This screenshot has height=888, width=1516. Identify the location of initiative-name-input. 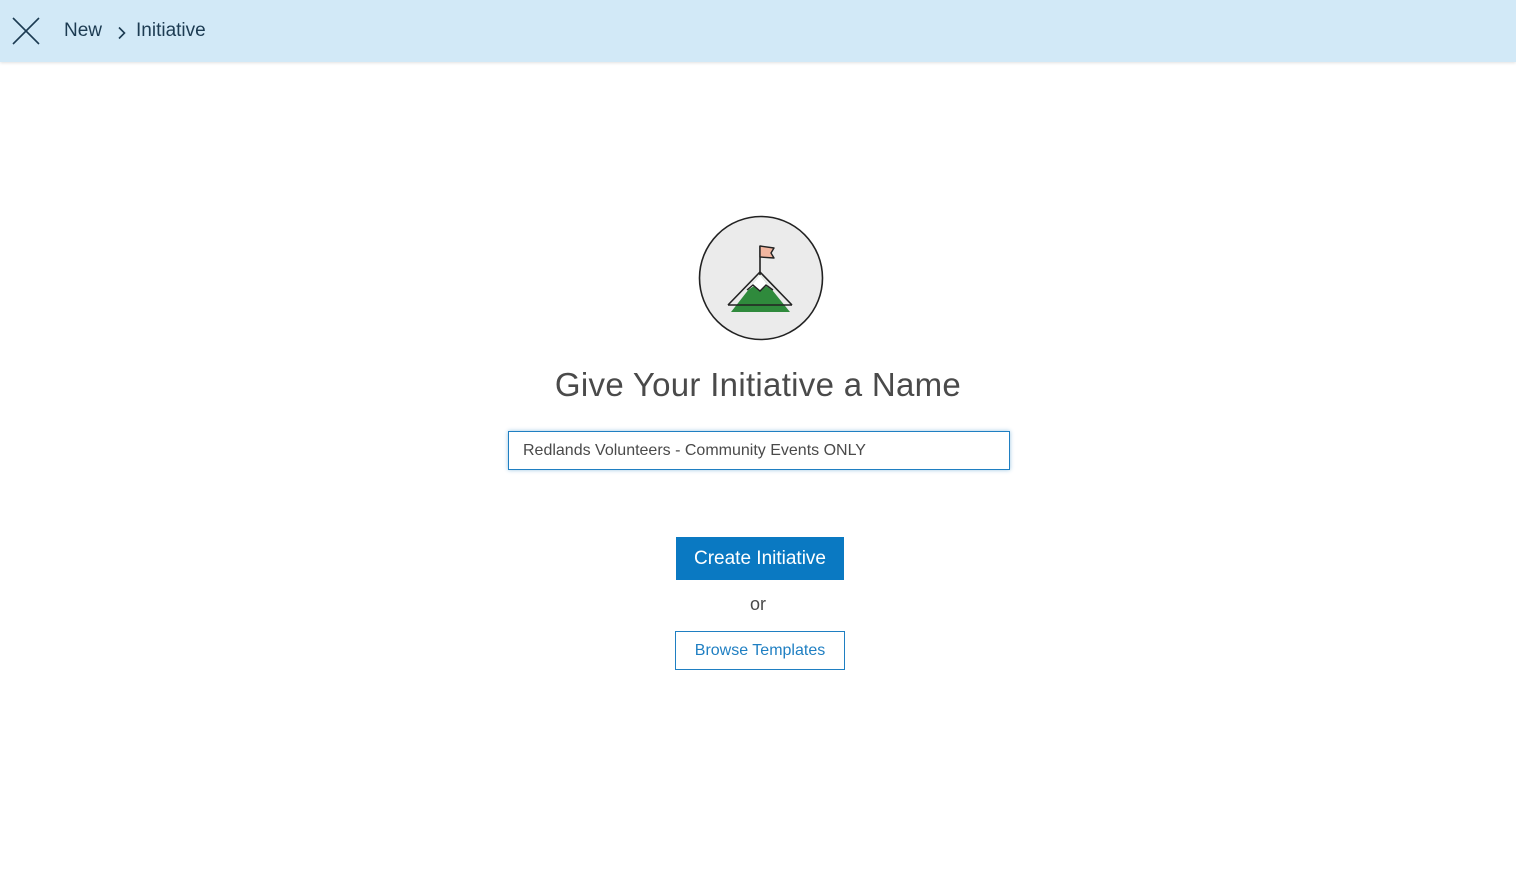
(759, 450).